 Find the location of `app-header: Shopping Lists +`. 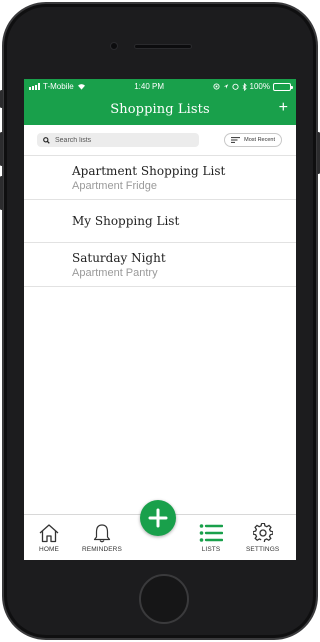

app-header: Shopping Lists + is located at coordinates (160, 109).